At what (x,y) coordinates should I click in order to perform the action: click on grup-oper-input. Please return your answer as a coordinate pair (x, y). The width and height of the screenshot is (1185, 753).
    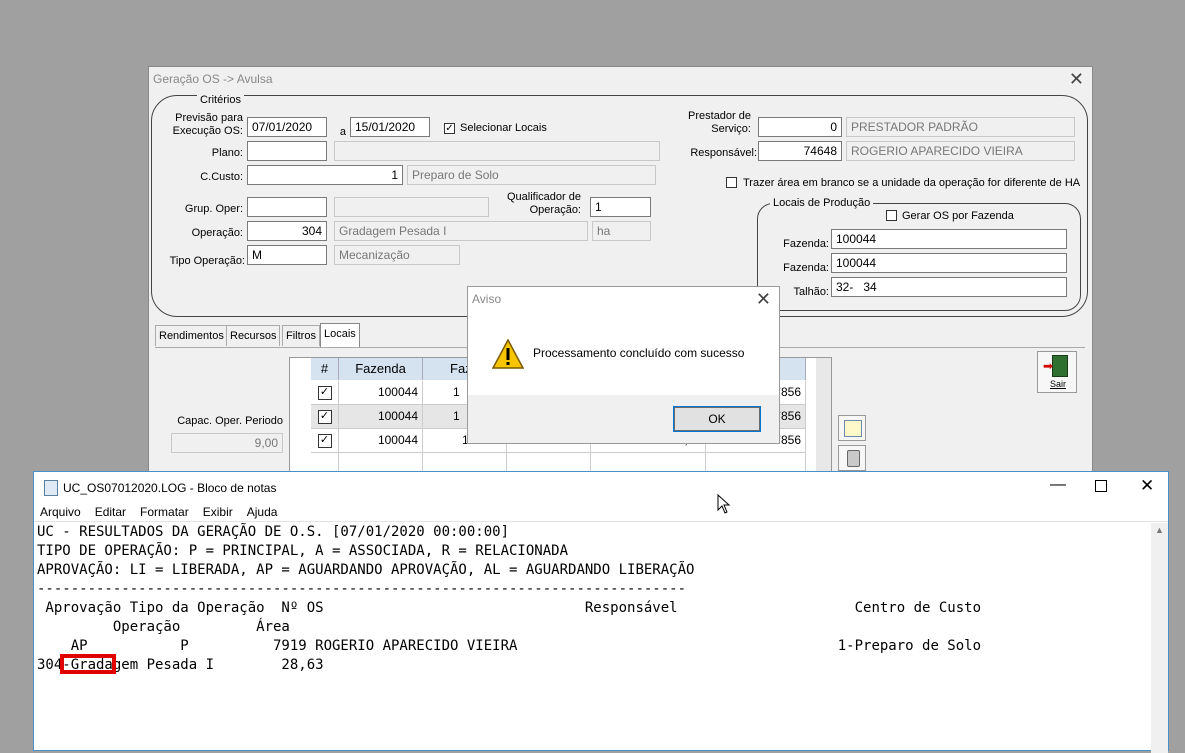
    Looking at the image, I should click on (287, 207).